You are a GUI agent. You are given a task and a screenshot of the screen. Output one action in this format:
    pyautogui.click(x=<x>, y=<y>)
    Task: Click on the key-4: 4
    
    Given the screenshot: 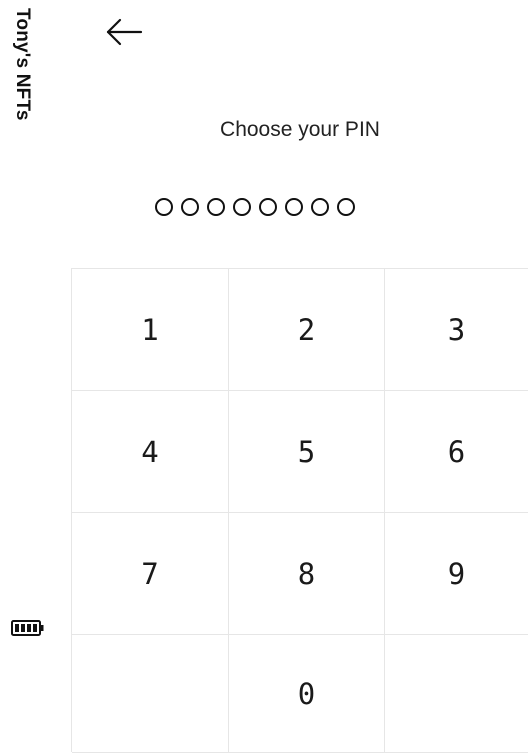 What is the action you would take?
    pyautogui.click(x=150, y=452)
    